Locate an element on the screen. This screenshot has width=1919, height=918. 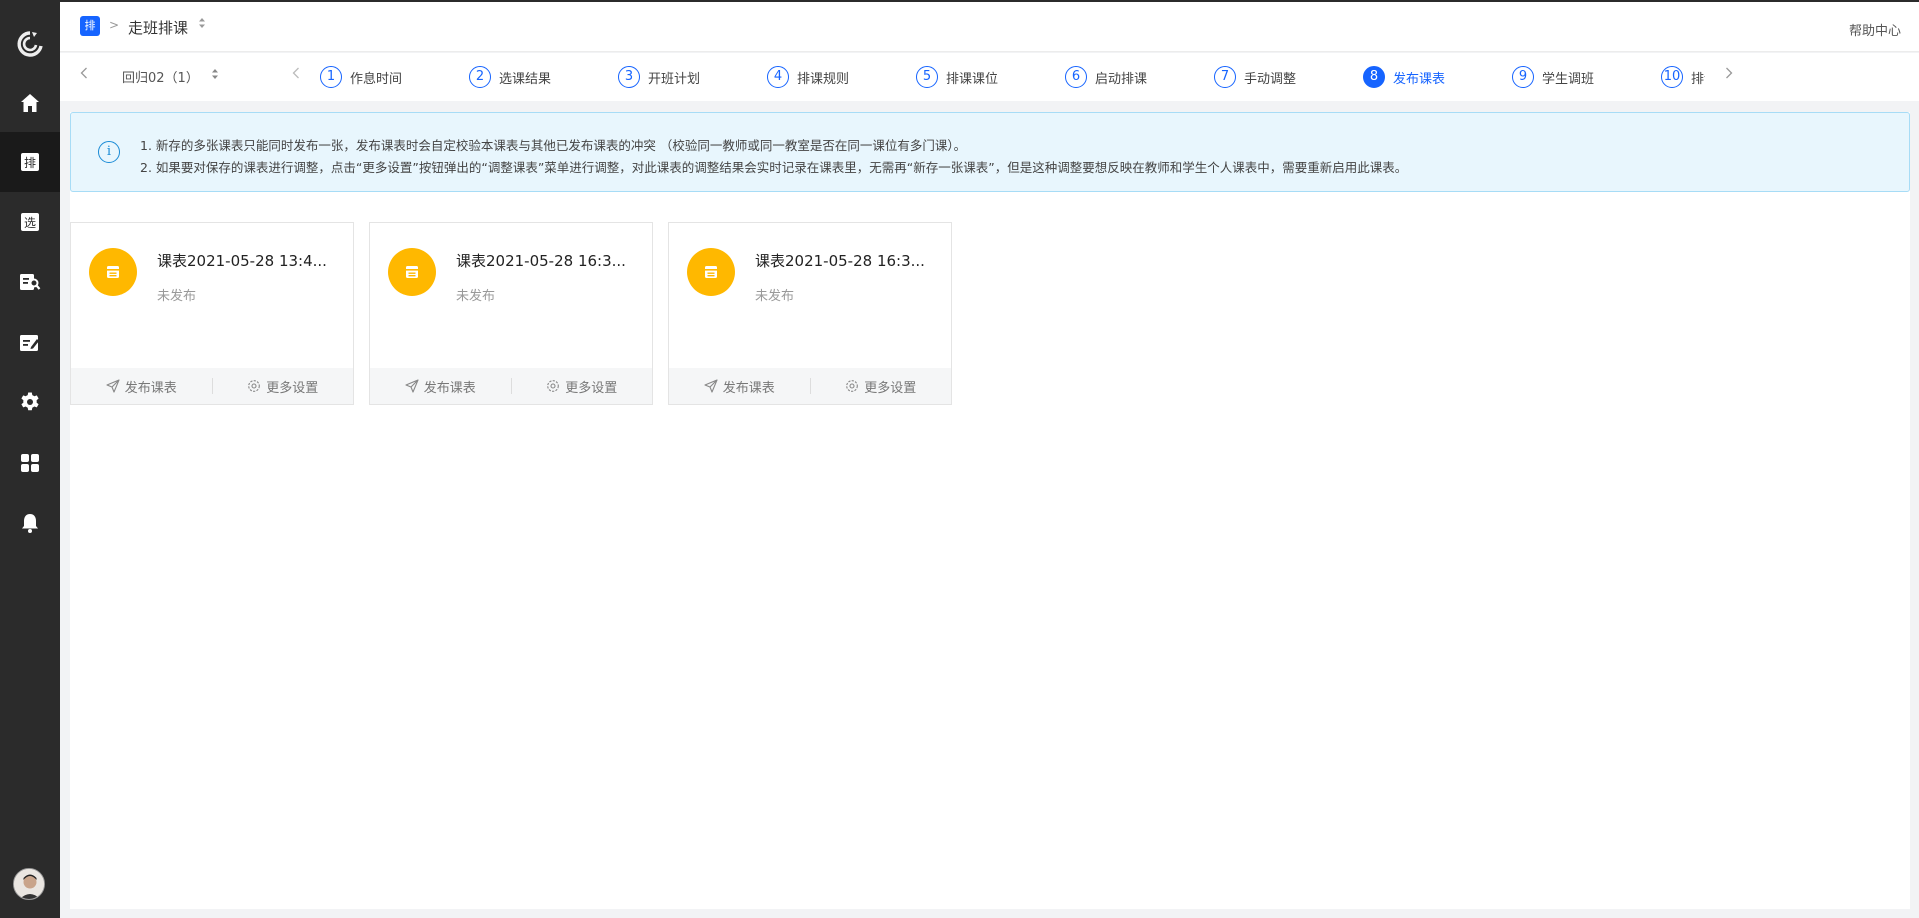
sidebar-item-settings is located at coordinates (30, 402).